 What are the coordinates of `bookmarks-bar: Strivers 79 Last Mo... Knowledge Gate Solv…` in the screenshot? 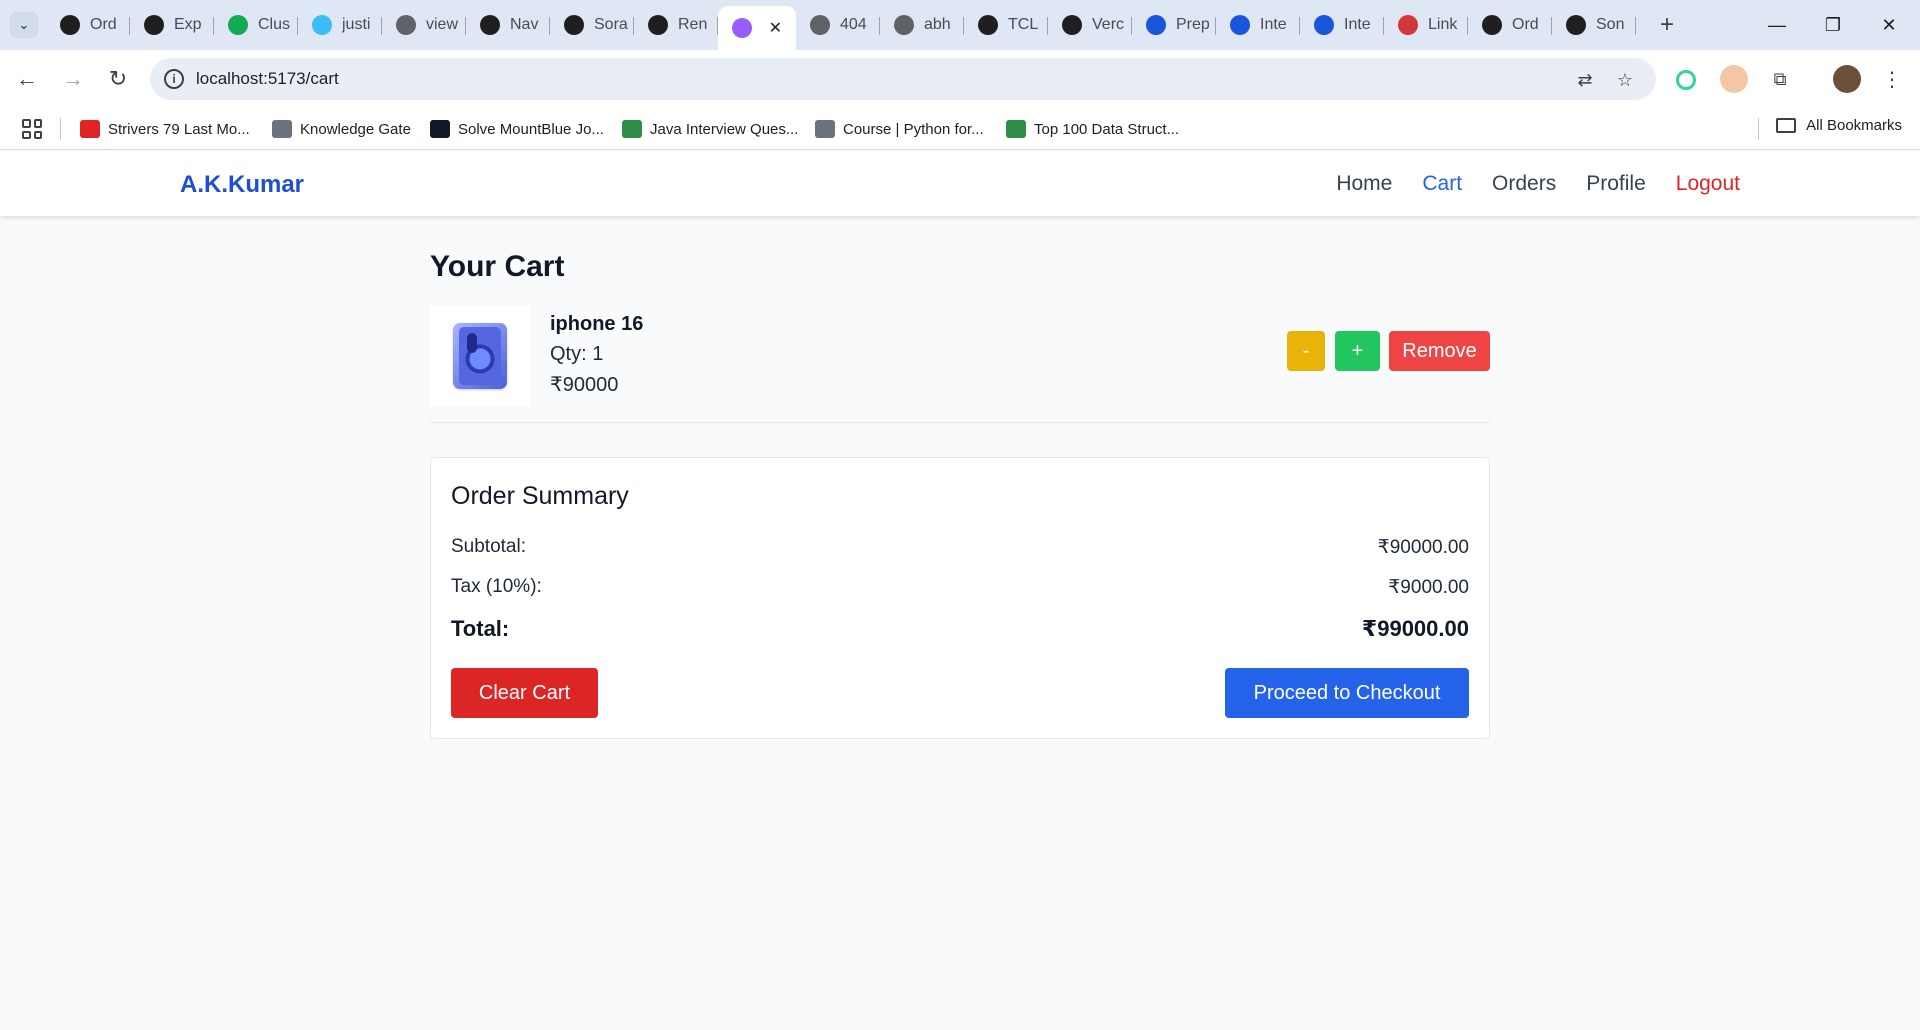 It's located at (960, 128).